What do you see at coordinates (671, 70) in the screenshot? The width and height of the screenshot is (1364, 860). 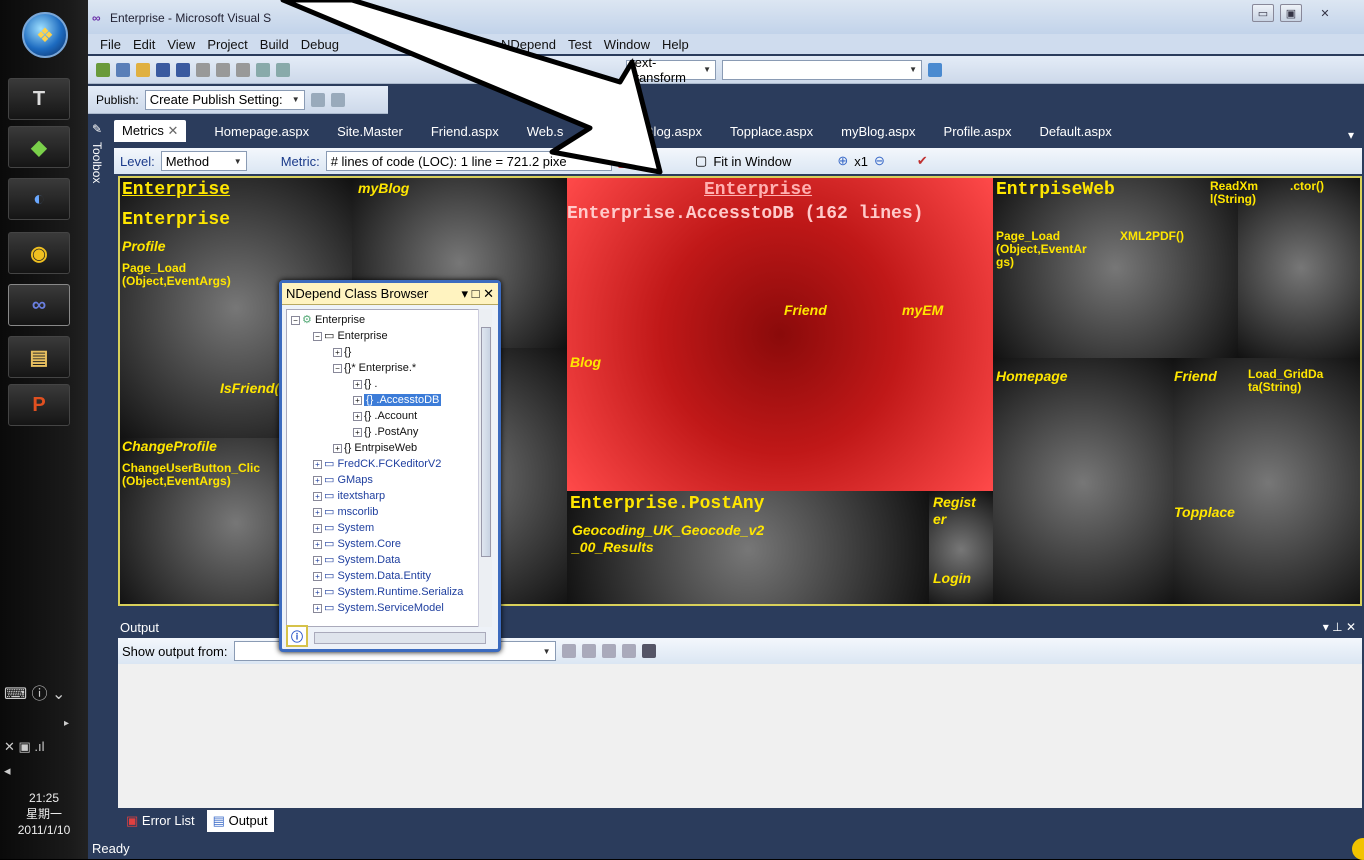 I see `text-transform-combo: text-transform ▼` at bounding box center [671, 70].